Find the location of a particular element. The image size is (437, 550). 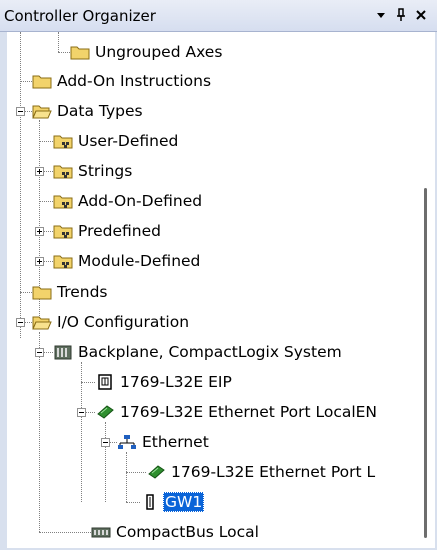

tree-item-user-defined: User-Defined is located at coordinates (116, 141).